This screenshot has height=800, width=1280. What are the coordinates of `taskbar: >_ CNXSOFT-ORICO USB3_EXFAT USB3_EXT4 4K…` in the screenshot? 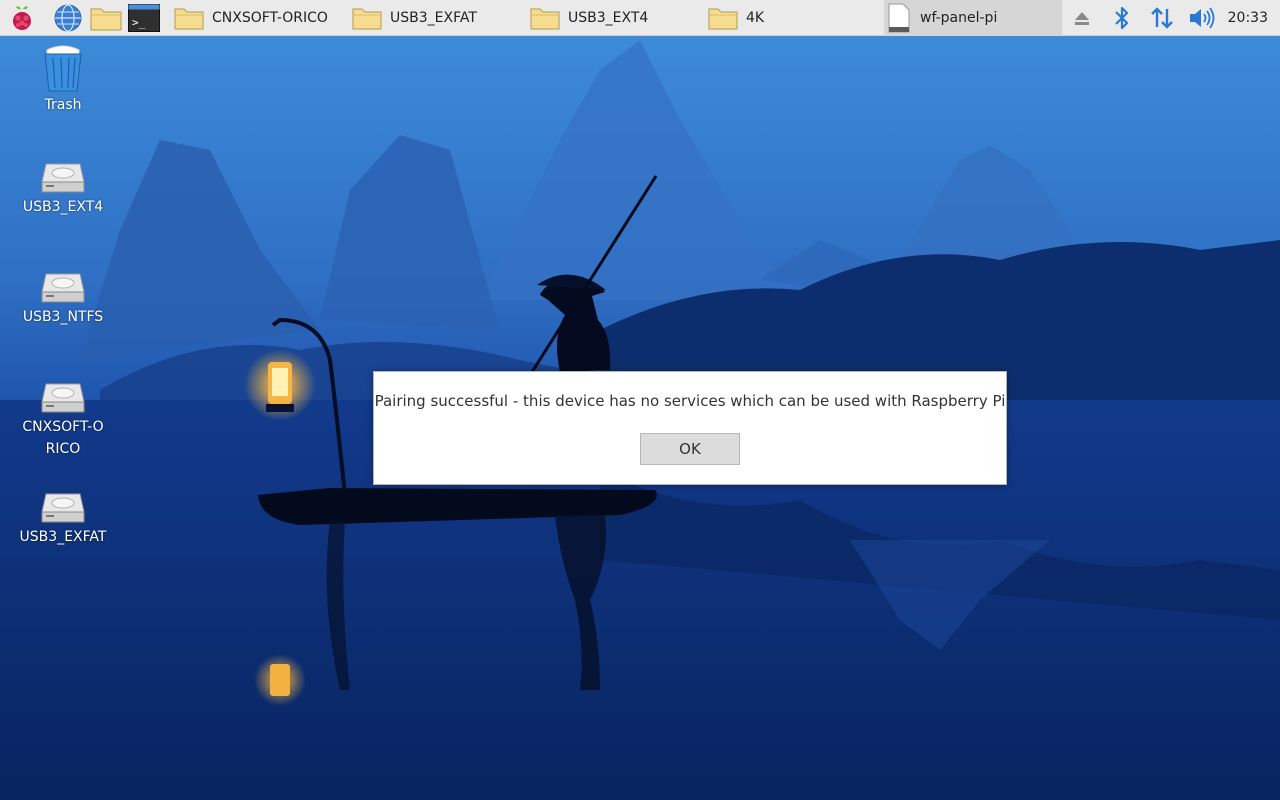 It's located at (640, 18).